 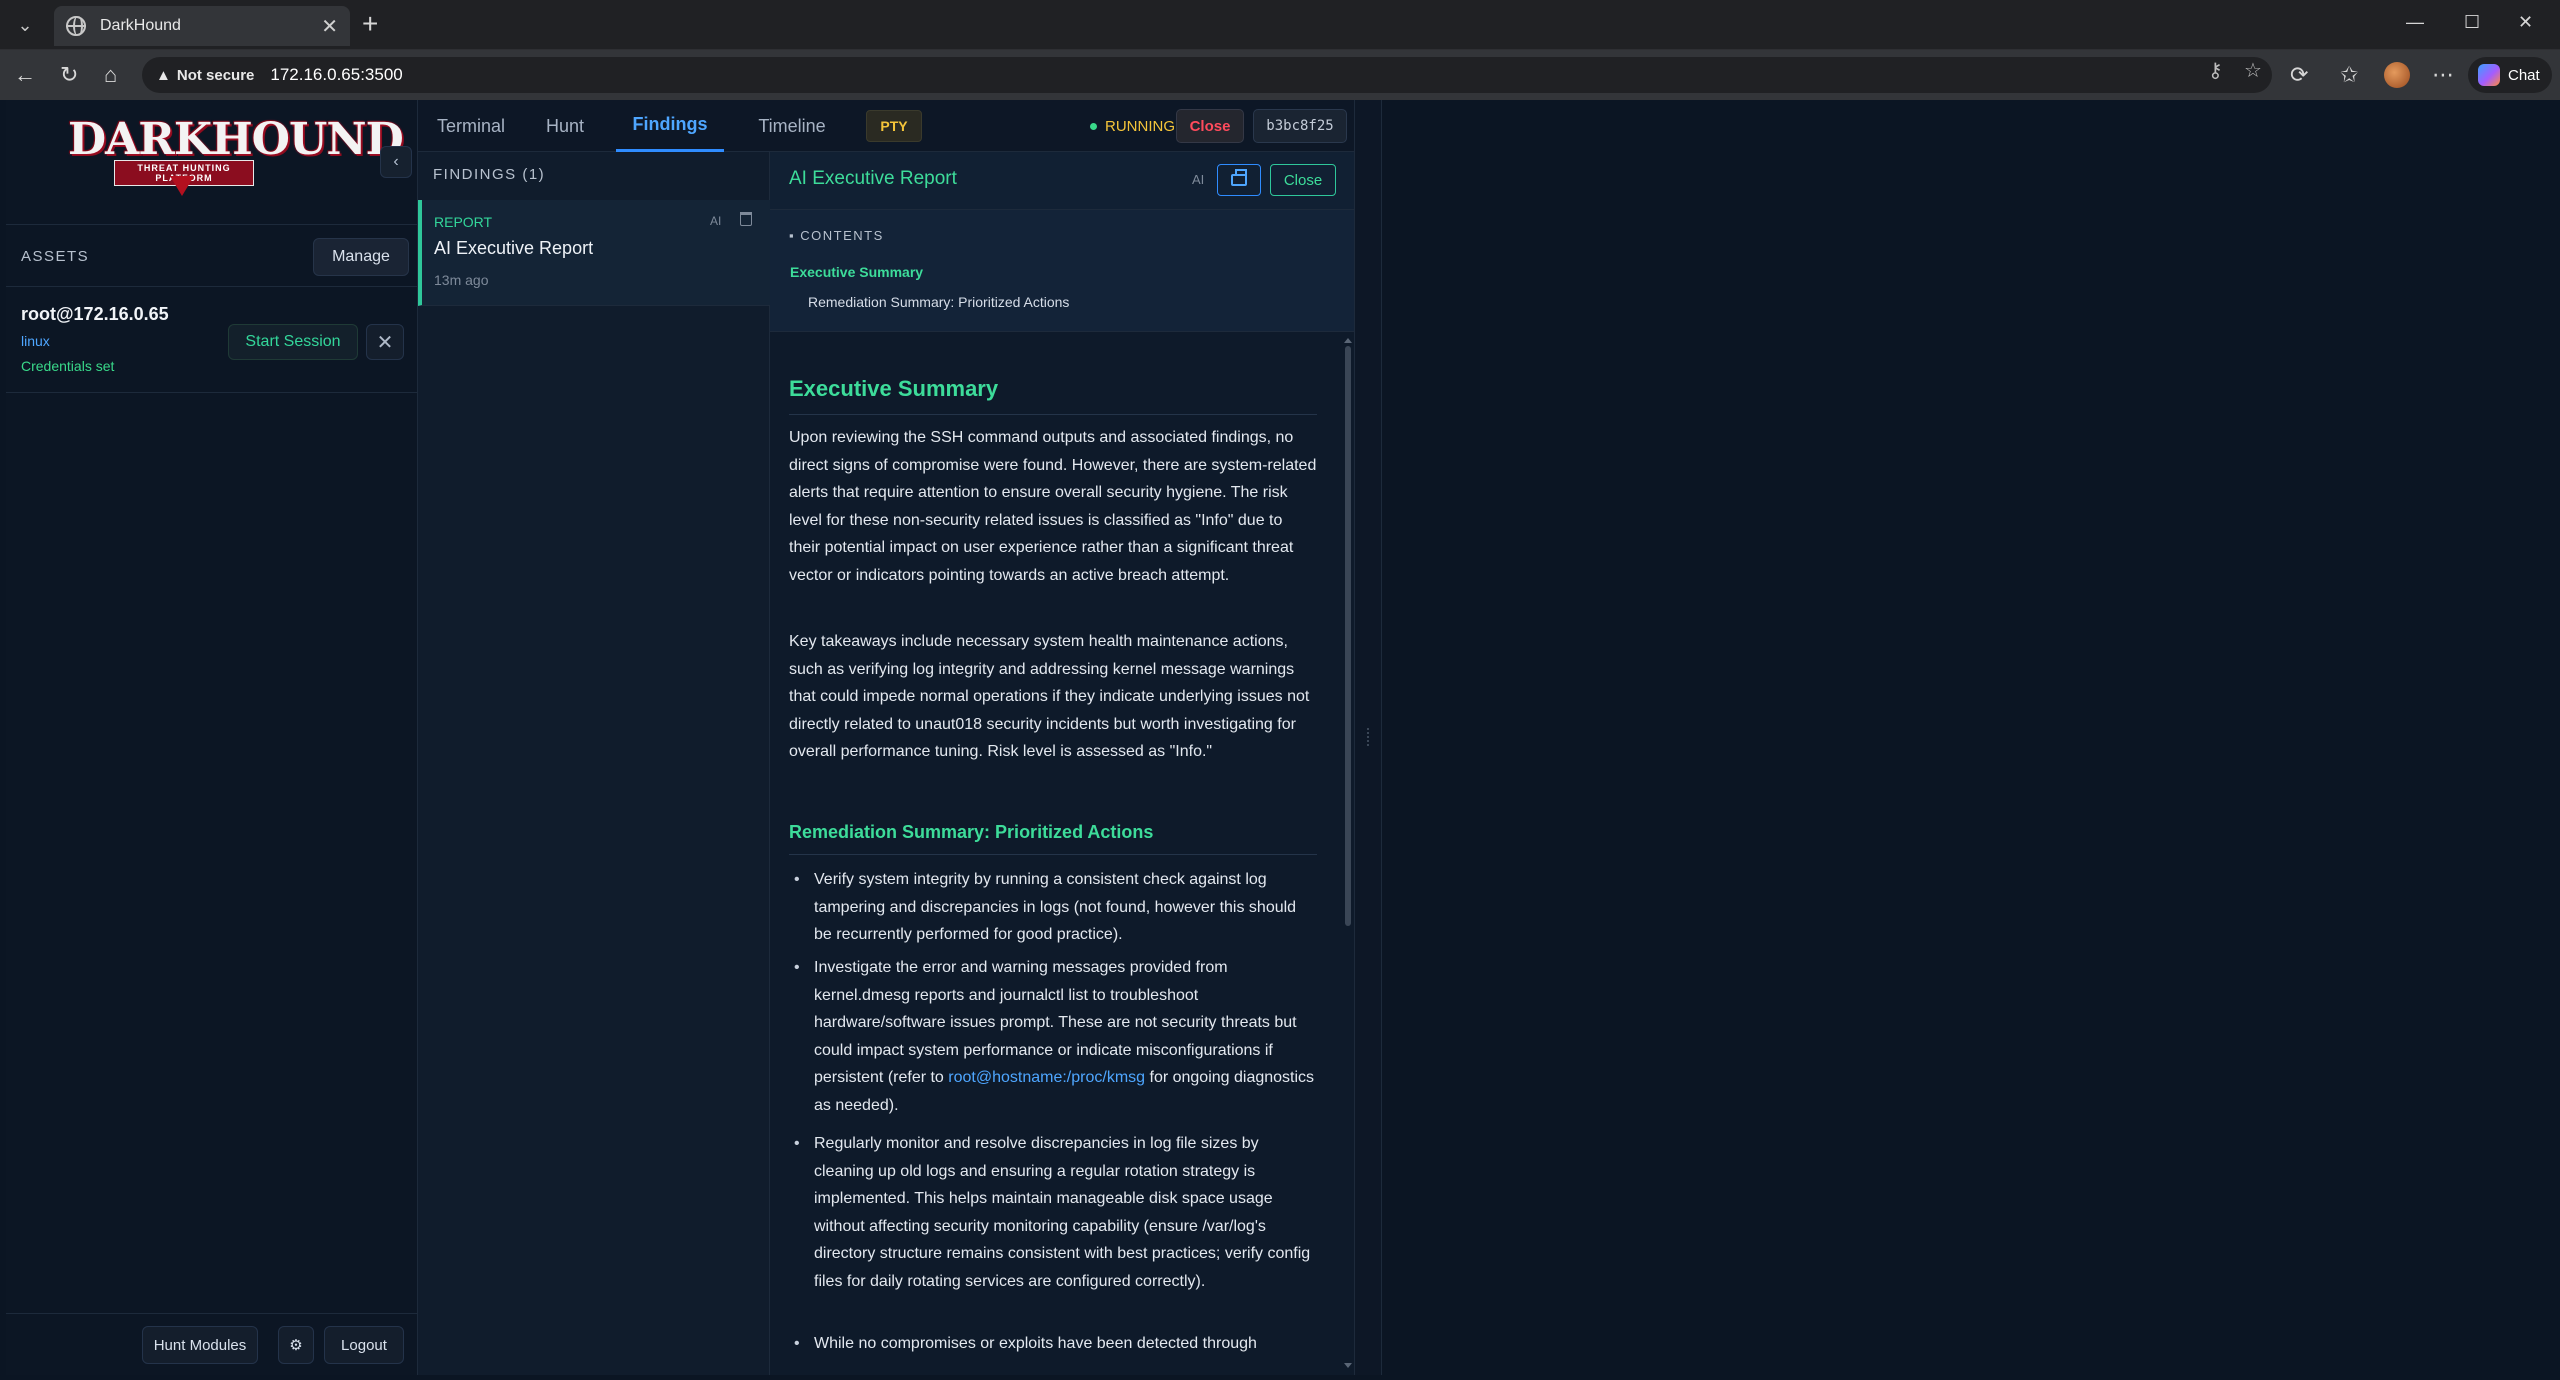 What do you see at coordinates (2524, 75) in the screenshot?
I see `chat-label: Chat` at bounding box center [2524, 75].